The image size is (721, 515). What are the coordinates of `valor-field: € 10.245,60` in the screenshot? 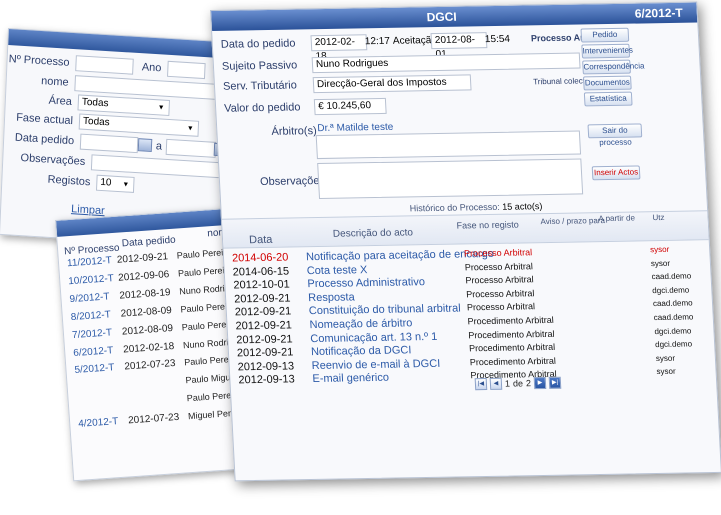 It's located at (350, 106).